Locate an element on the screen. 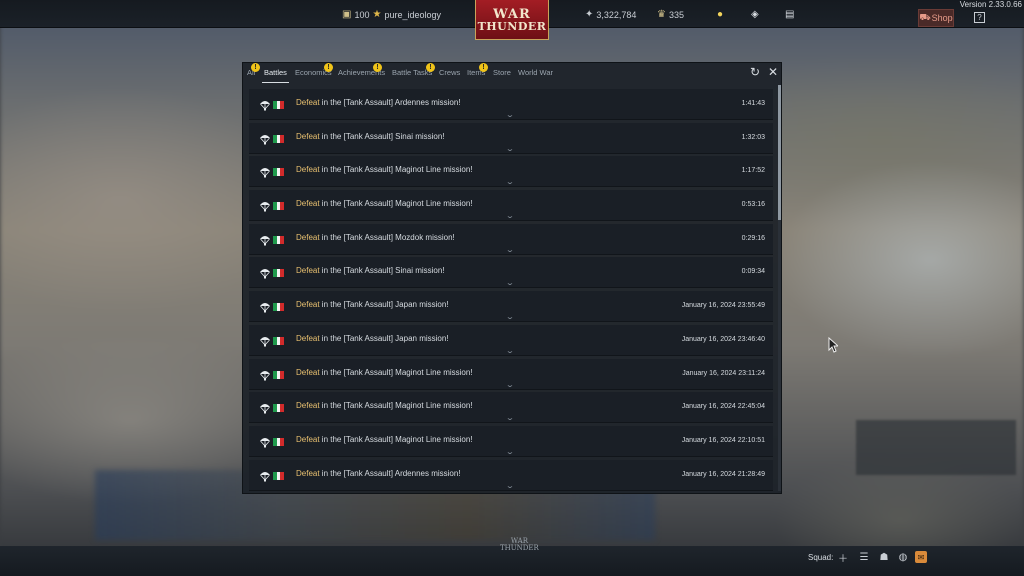  entry-time: 0:53:16 is located at coordinates (753, 205).